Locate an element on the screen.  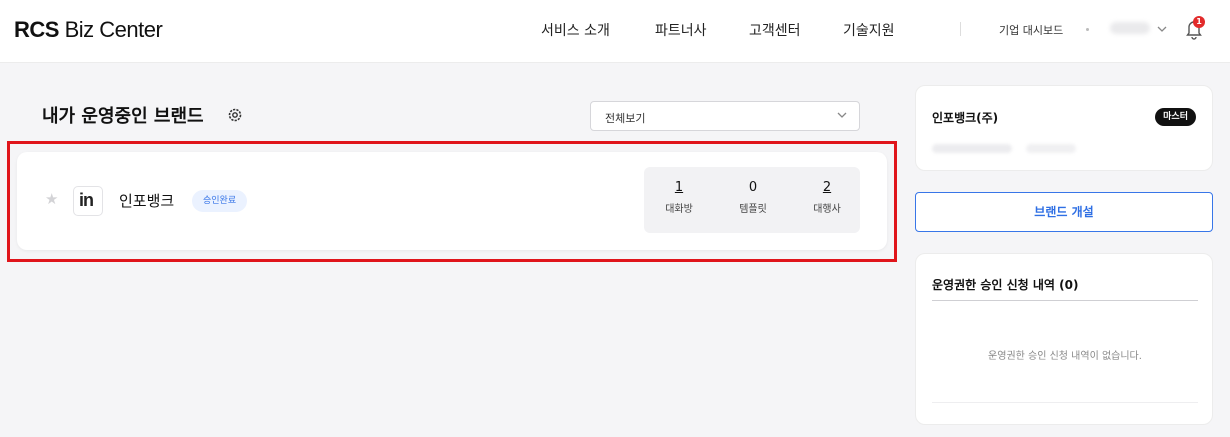
company-card: 인포뱅크(주) 마스터 is located at coordinates (1064, 128).